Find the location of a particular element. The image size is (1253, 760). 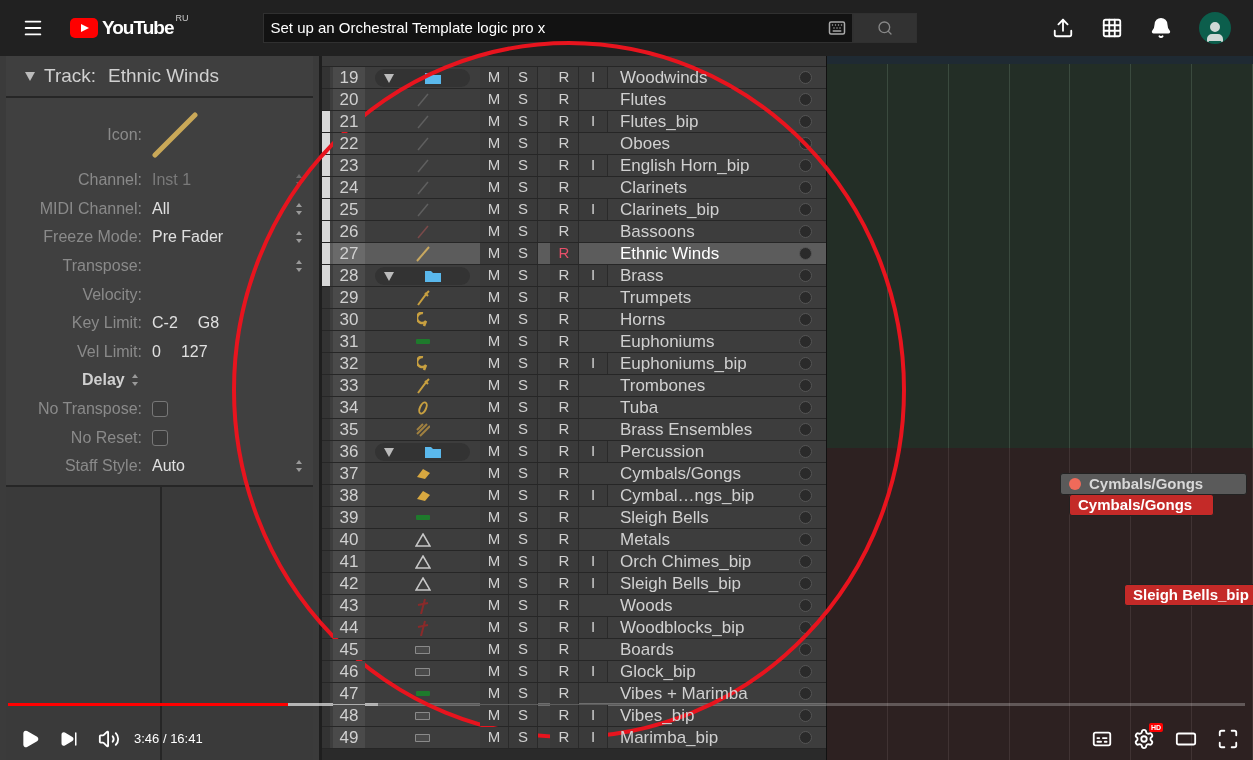

track-row: 23 M S R I English Horn_bip is located at coordinates (574, 166).